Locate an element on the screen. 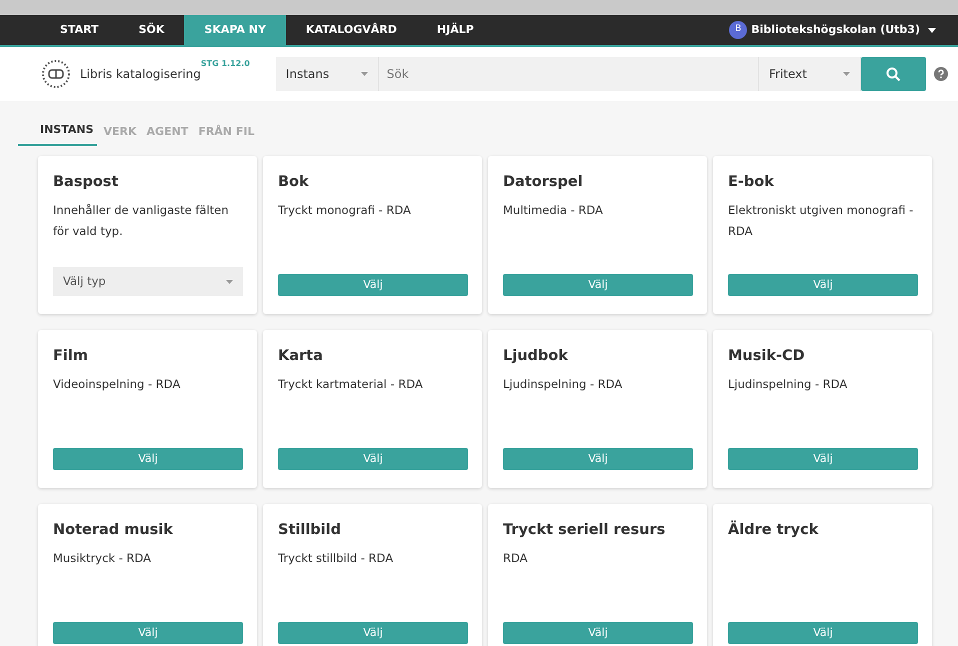  card-title: Bok is located at coordinates (294, 182).